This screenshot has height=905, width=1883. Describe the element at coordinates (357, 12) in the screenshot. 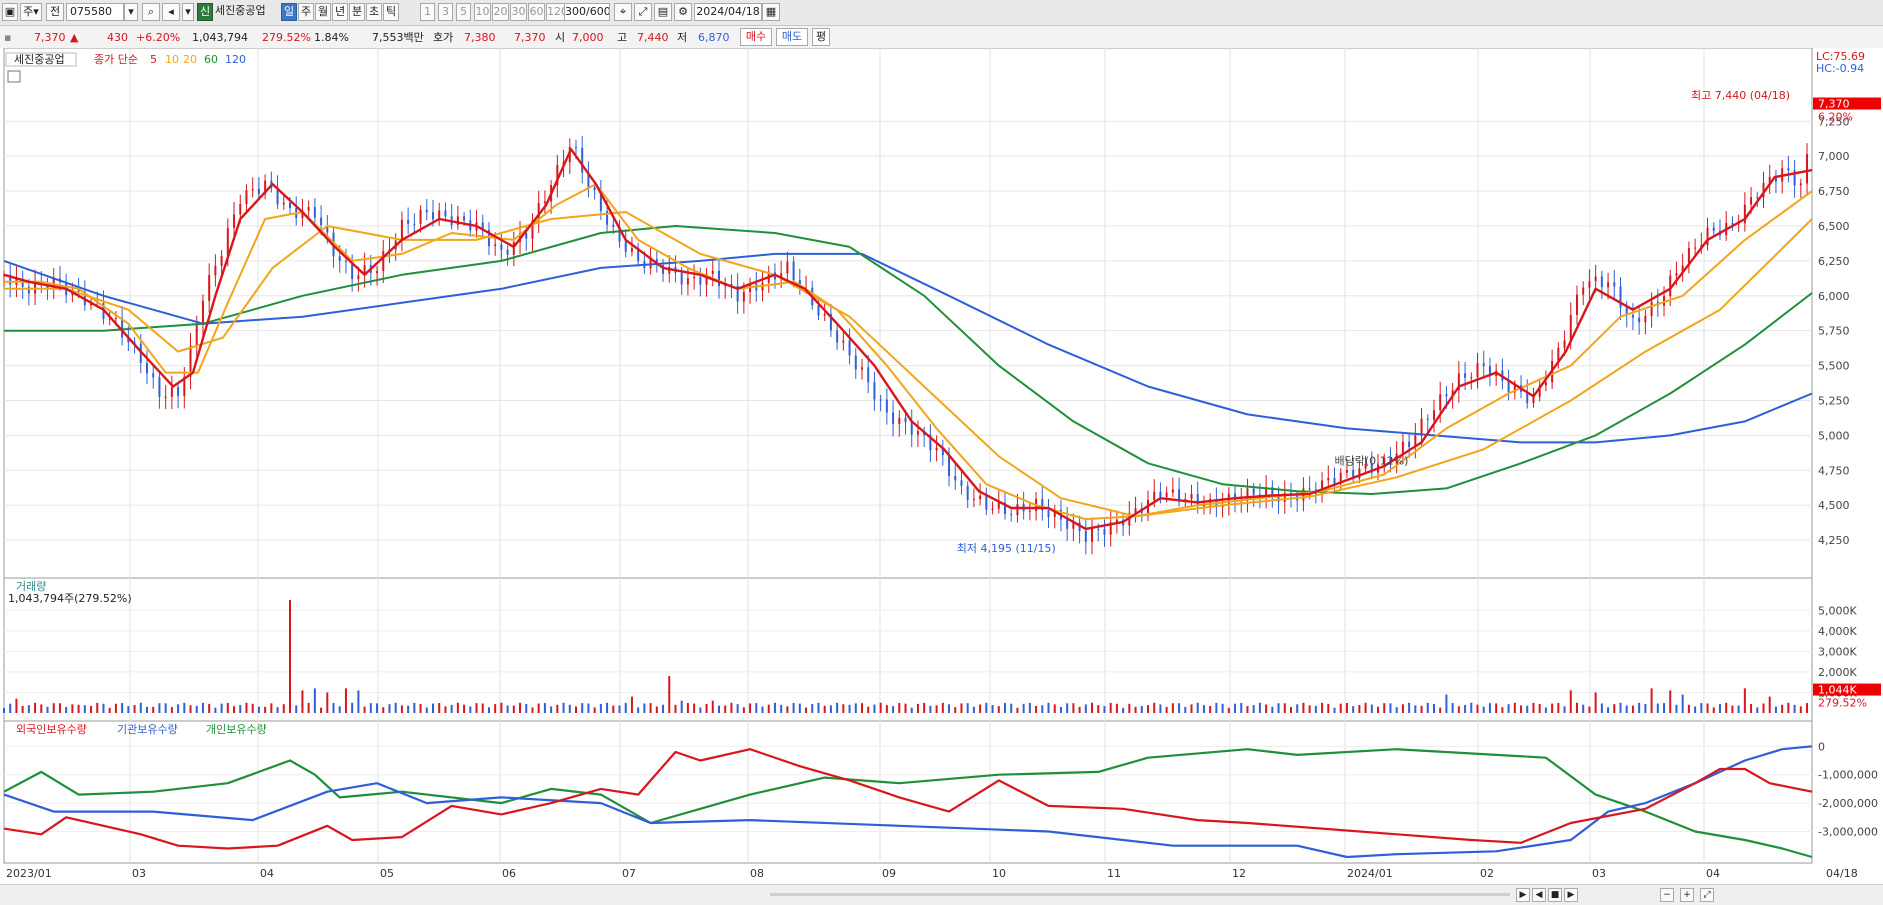

I see `period-tab-4: 분` at that location.